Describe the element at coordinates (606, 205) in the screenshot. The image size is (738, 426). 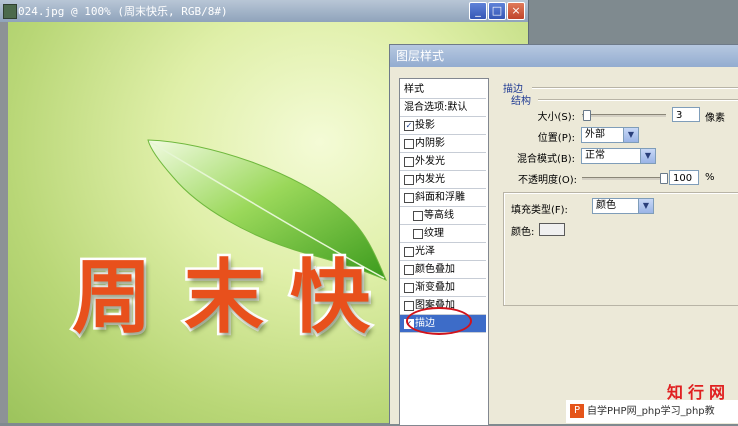
I see `fill-type-value: 颜色` at that location.